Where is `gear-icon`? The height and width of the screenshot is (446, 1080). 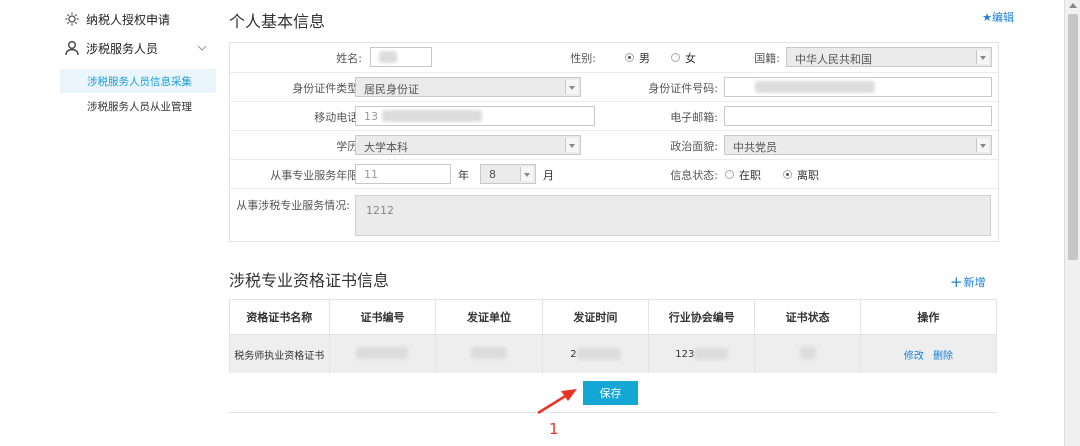
gear-icon is located at coordinates (72, 19).